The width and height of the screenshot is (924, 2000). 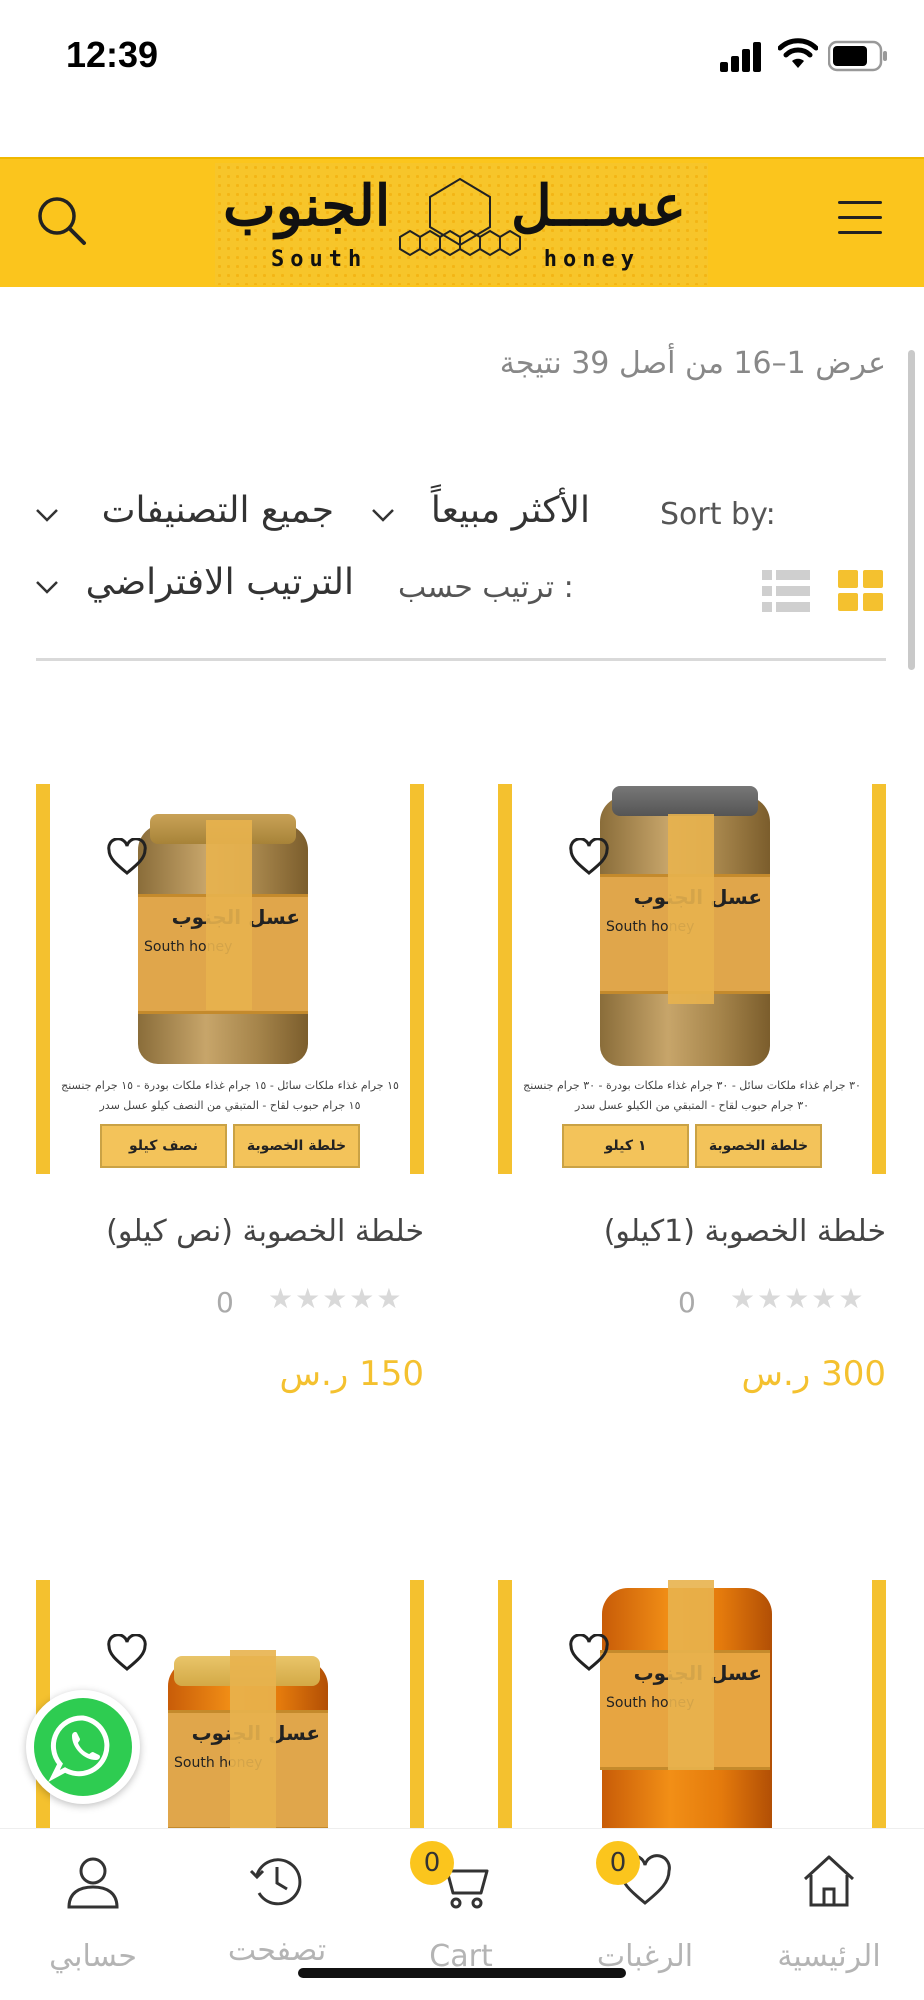 What do you see at coordinates (692, 363) in the screenshot?
I see `result-count: عرض 1–16 من أصل 39 نتيجة` at bounding box center [692, 363].